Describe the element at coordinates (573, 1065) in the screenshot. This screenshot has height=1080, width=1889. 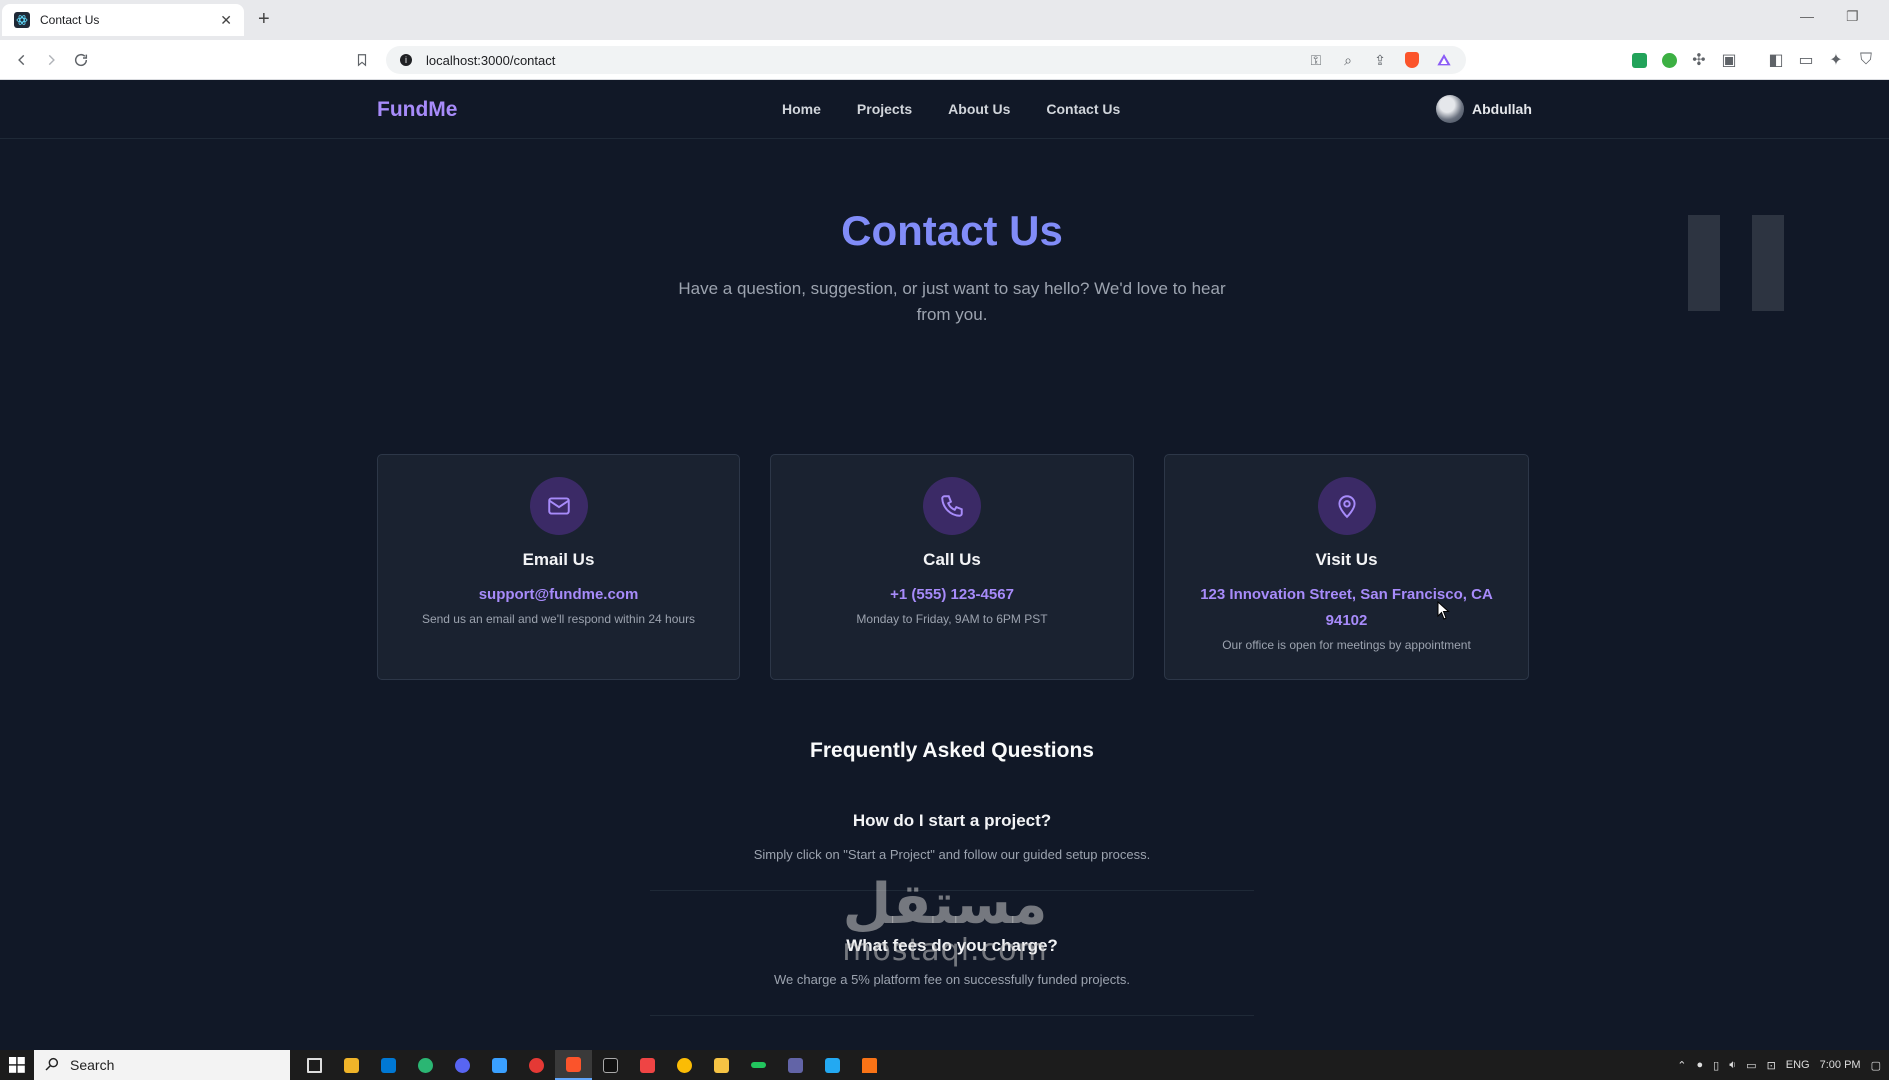
I see `brave-taskbar-icon` at that location.